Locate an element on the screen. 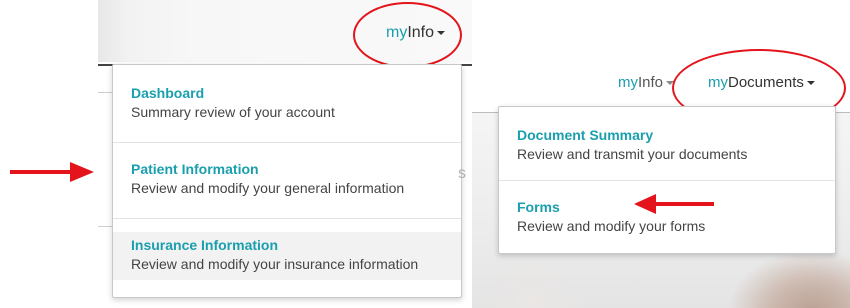 The height and width of the screenshot is (308, 850). mydocuments-menu-button: myDocuments is located at coordinates (761, 82).